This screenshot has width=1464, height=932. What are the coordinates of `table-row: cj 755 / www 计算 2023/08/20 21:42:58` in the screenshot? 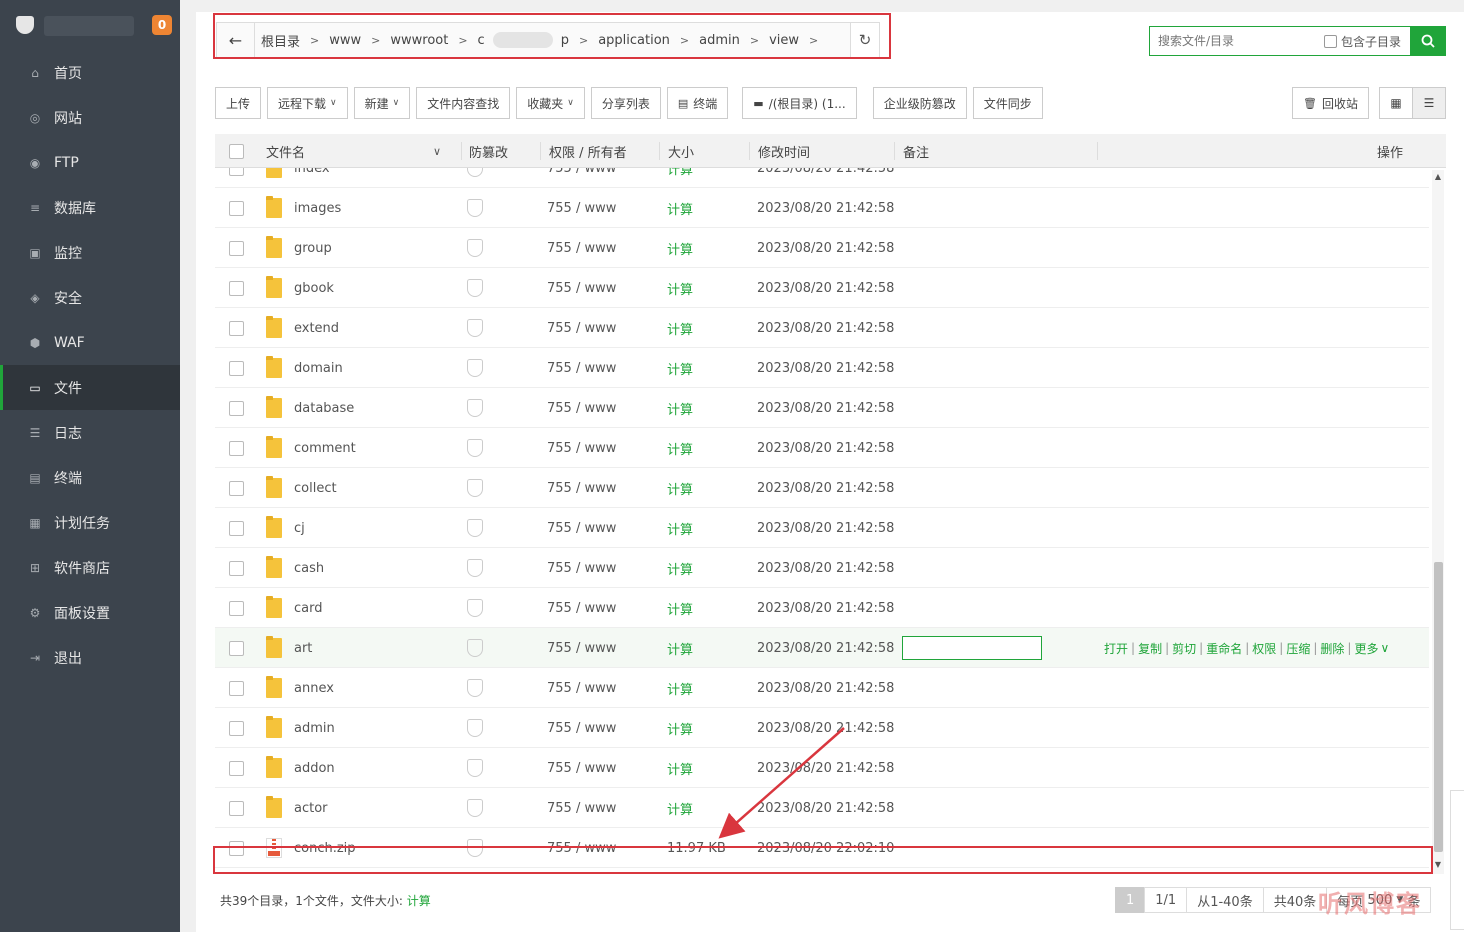 It's located at (822, 528).